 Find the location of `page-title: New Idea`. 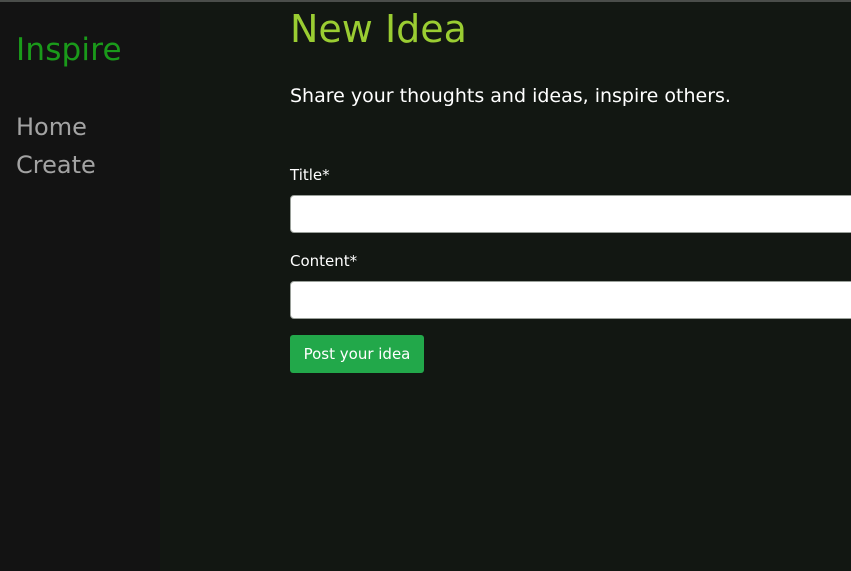

page-title: New Idea is located at coordinates (378, 29).